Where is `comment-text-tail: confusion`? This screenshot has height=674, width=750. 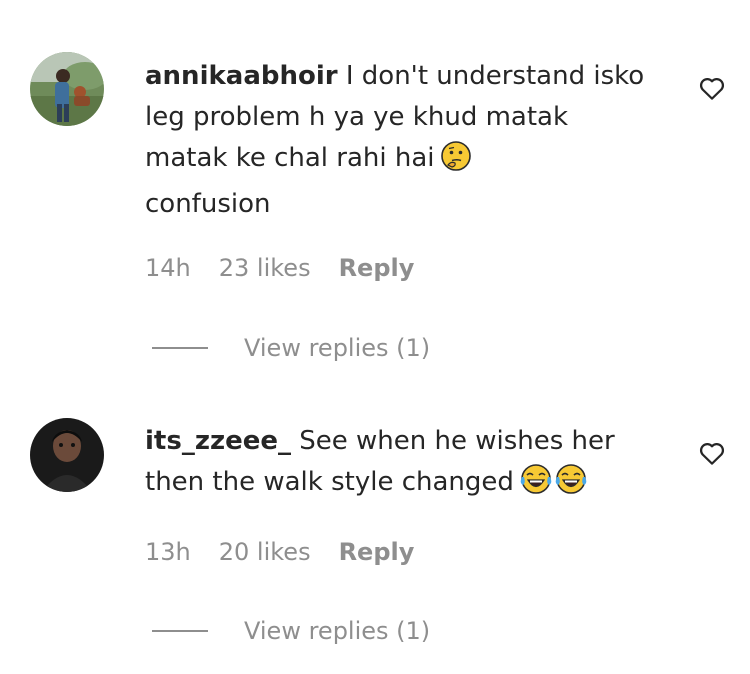
comment-text-tail: confusion is located at coordinates (208, 204).